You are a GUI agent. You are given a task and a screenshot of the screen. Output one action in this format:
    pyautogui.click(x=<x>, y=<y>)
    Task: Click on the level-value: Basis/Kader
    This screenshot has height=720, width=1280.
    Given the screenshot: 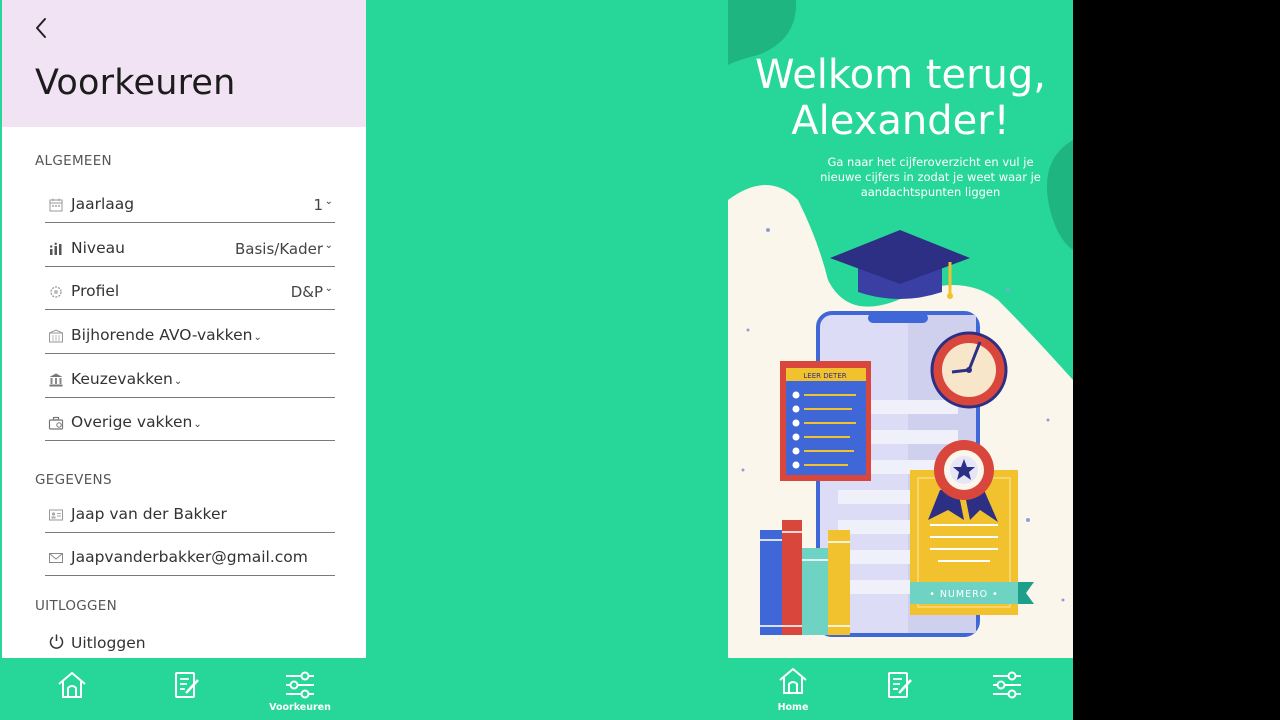 What is the action you would take?
    pyautogui.click(x=278, y=249)
    